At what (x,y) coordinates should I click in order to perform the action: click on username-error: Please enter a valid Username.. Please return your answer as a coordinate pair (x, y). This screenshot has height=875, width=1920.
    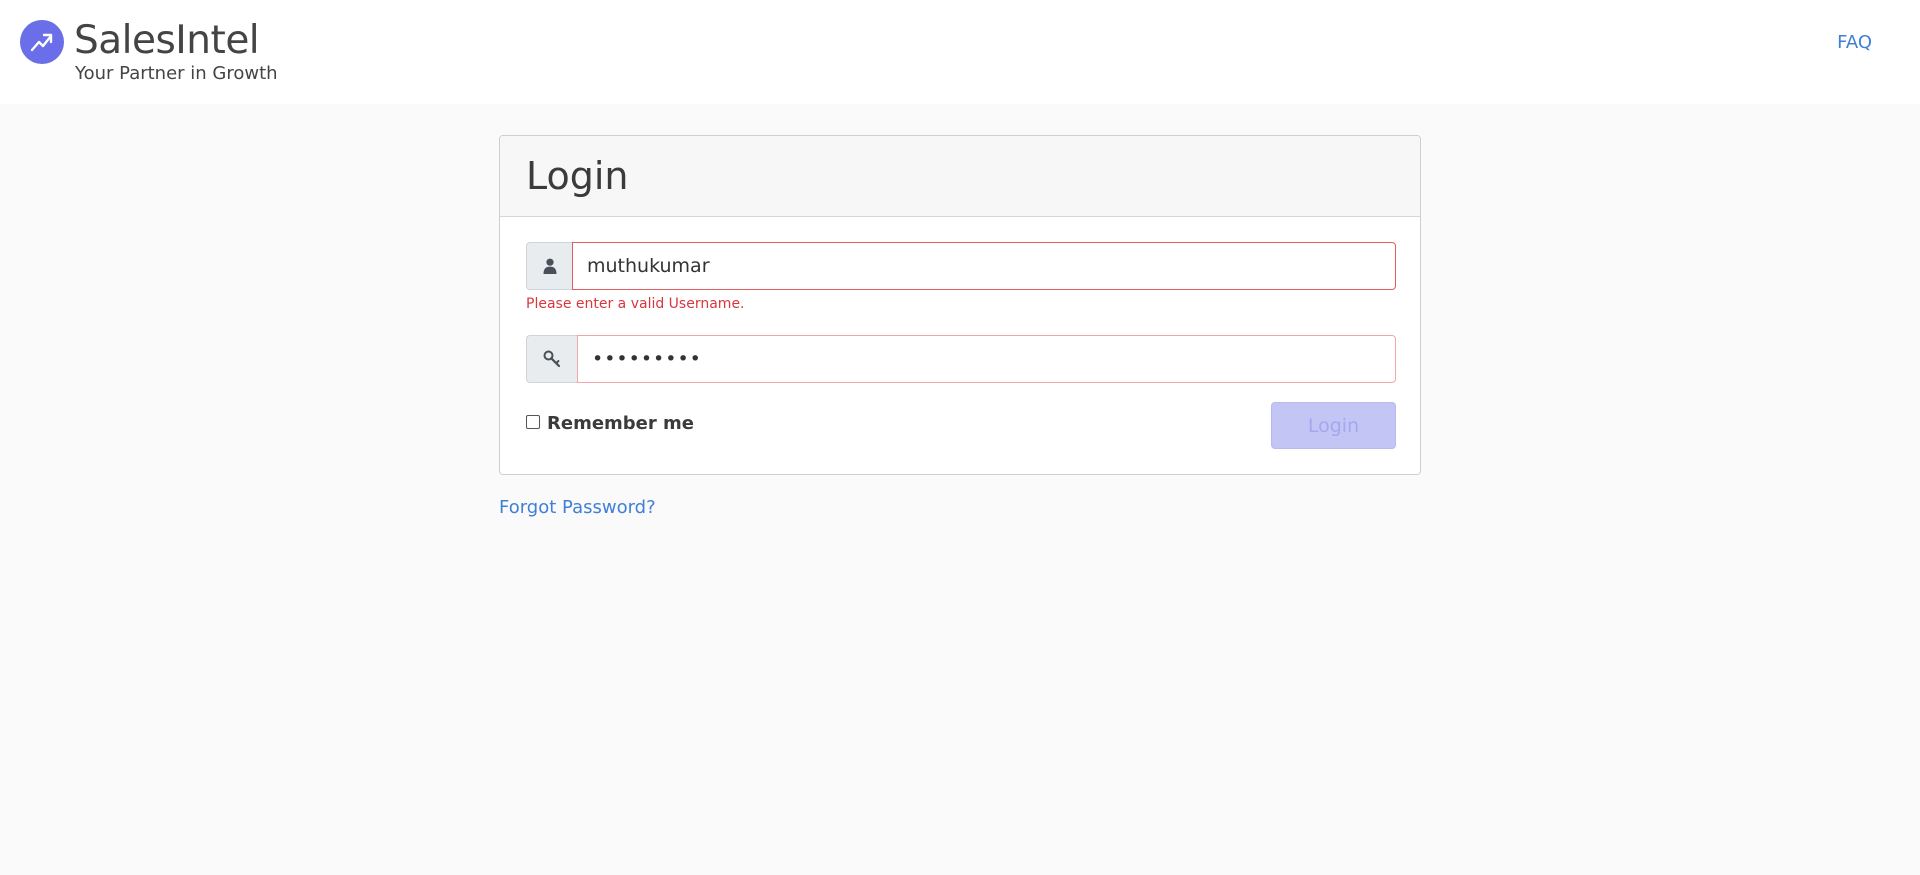
    Looking at the image, I should click on (635, 304).